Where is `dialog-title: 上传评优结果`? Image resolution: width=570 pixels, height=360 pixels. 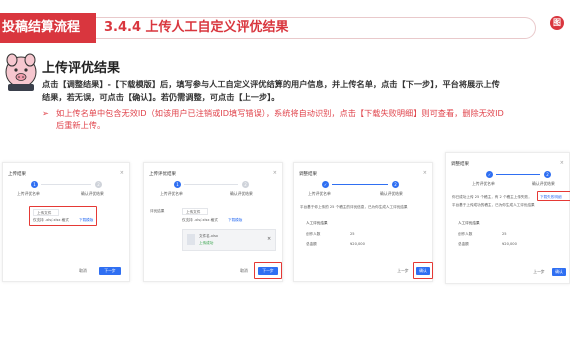
dialog-title: 上传评优结果 is located at coordinates (162, 174).